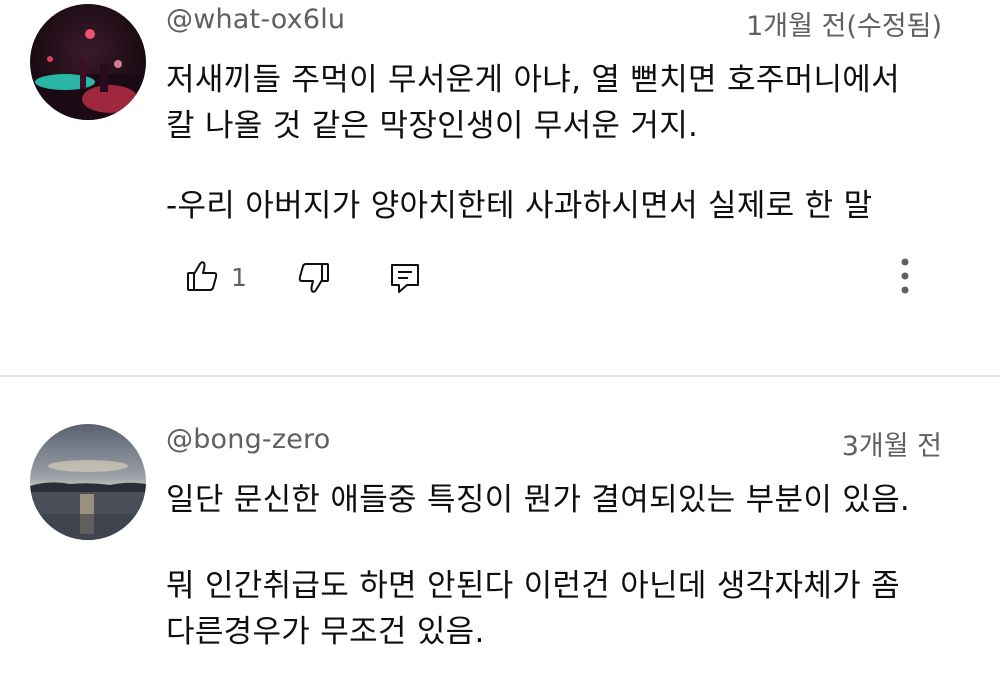 The height and width of the screenshot is (698, 1000). Describe the element at coordinates (500, 277) in the screenshot. I see `comment-actions: 1` at that location.